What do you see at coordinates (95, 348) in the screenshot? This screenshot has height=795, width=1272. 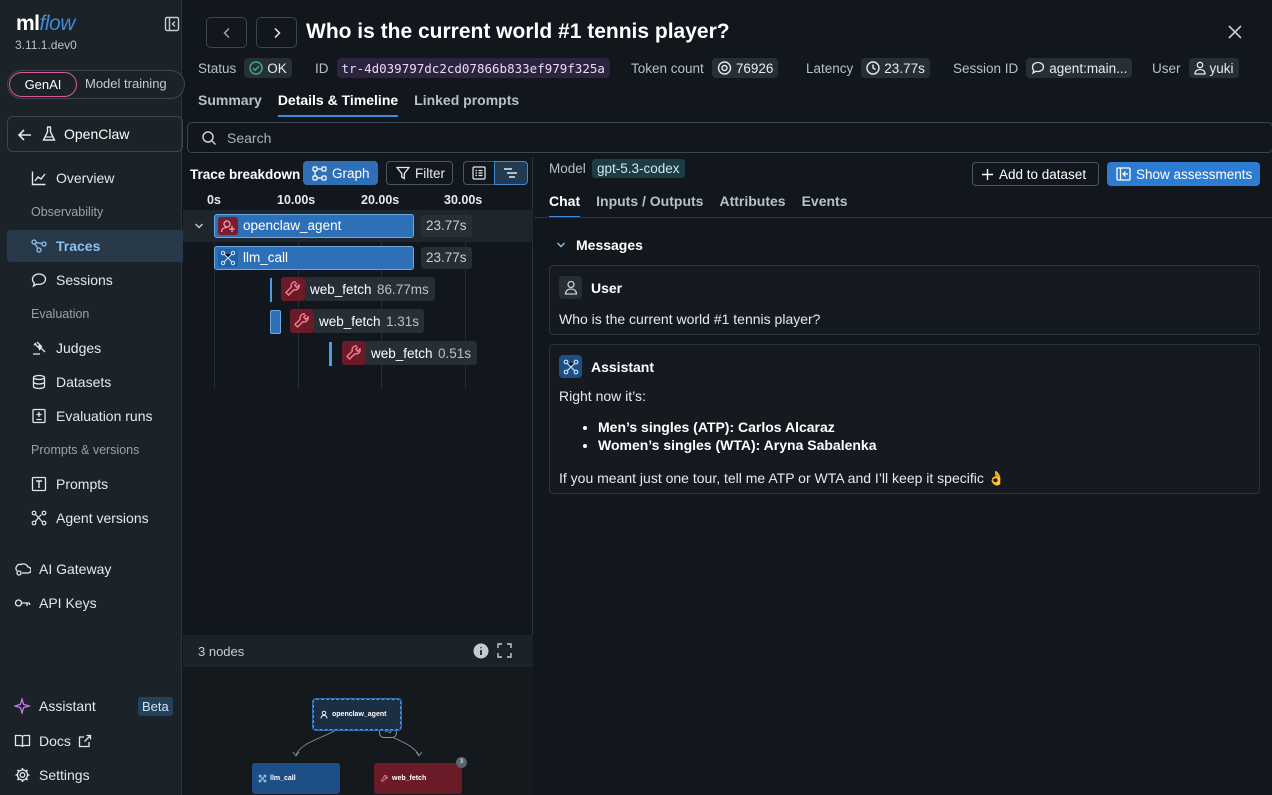 I see `sidebar-item-judges: Judges` at bounding box center [95, 348].